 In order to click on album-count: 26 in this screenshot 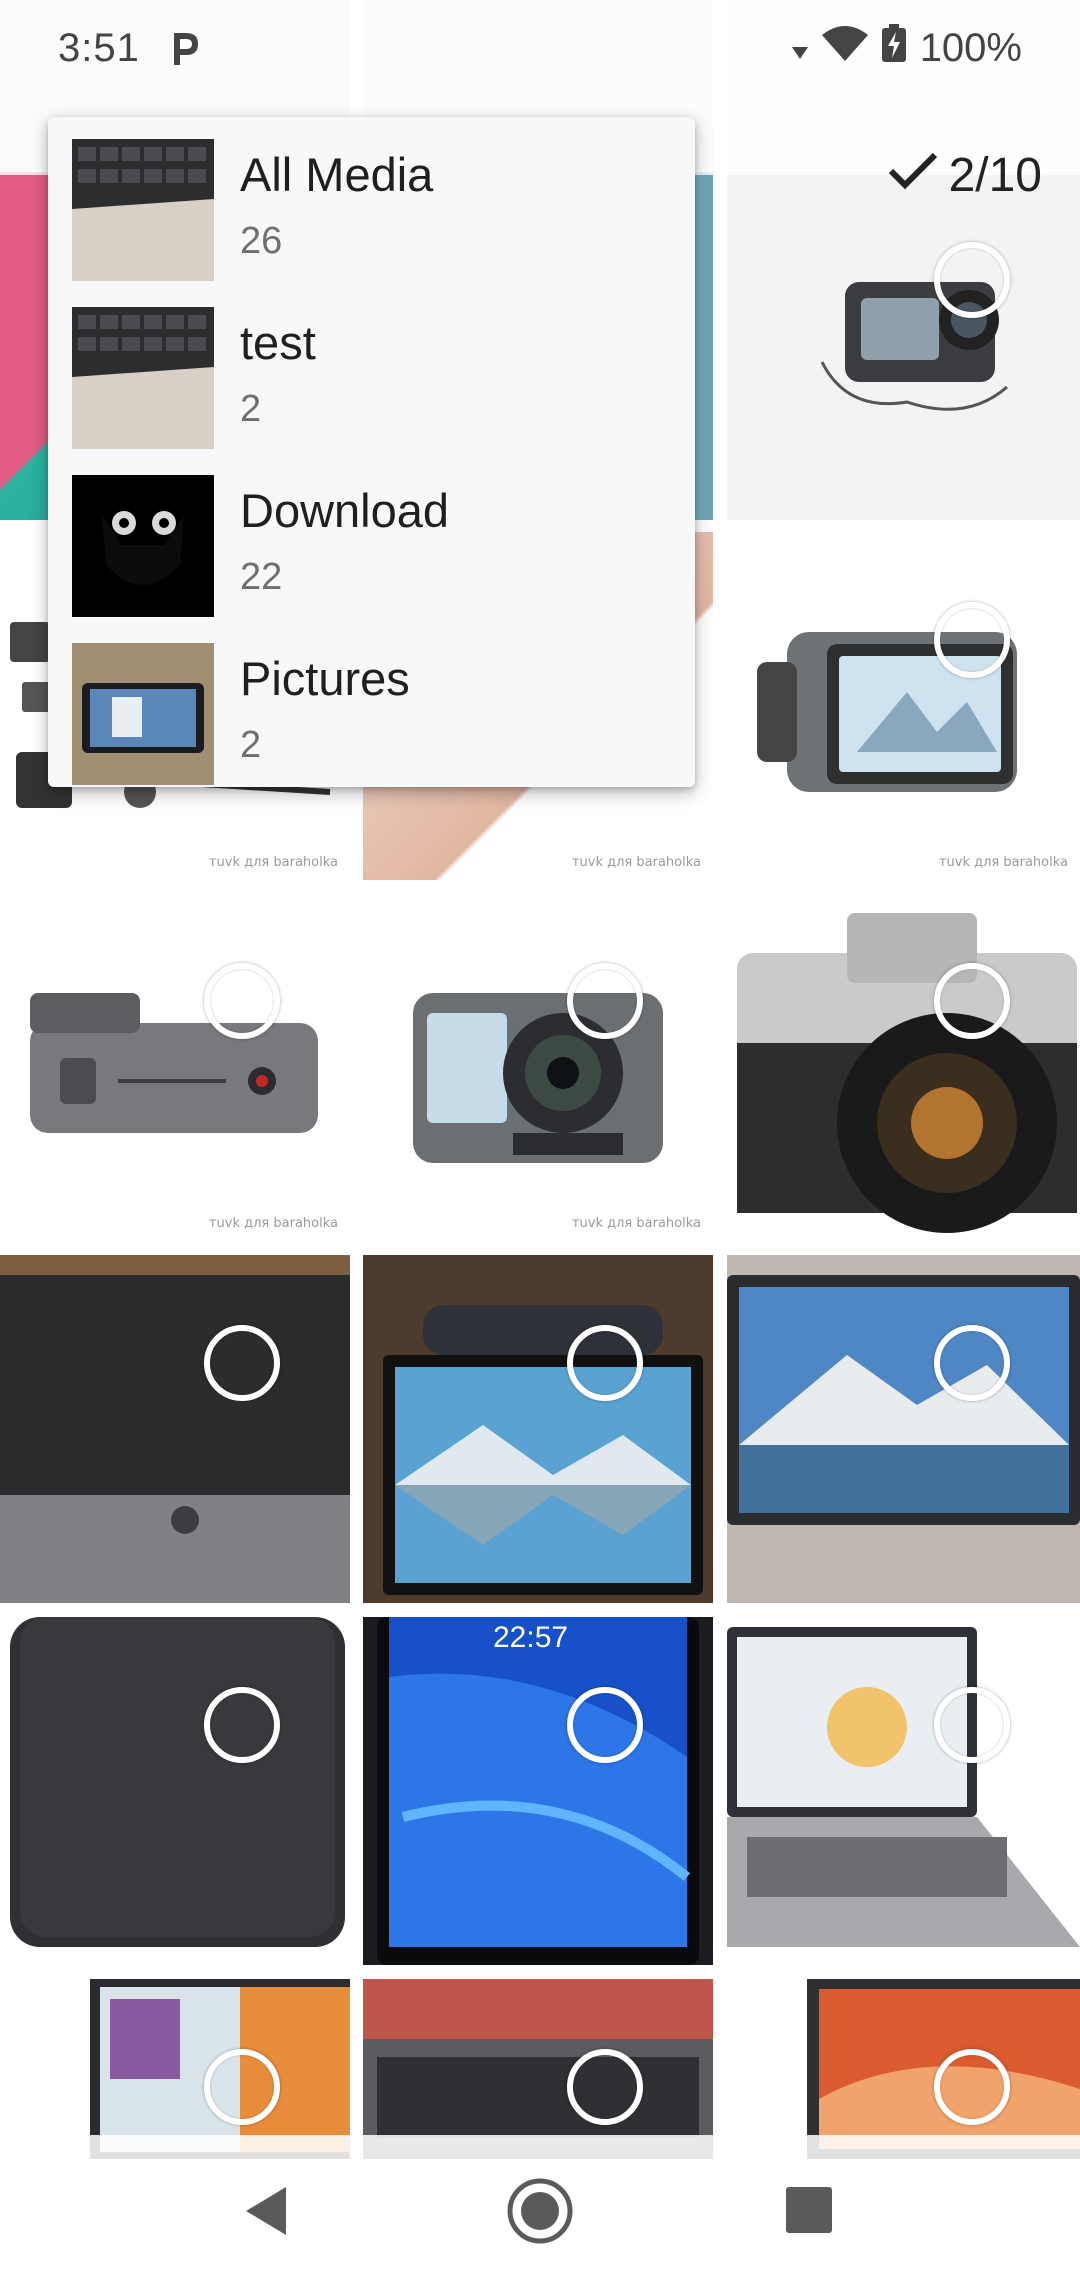, I will do `click(261, 241)`.